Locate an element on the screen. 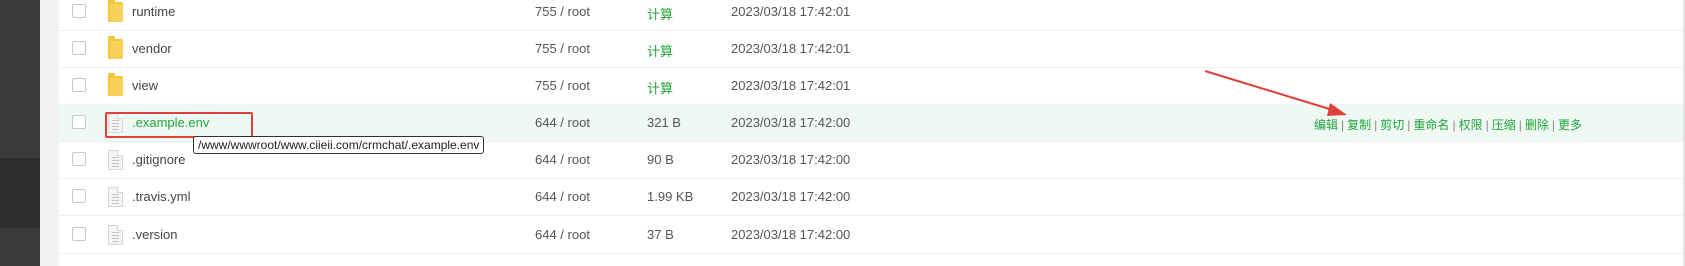  file-name: .gitignore is located at coordinates (158, 159).